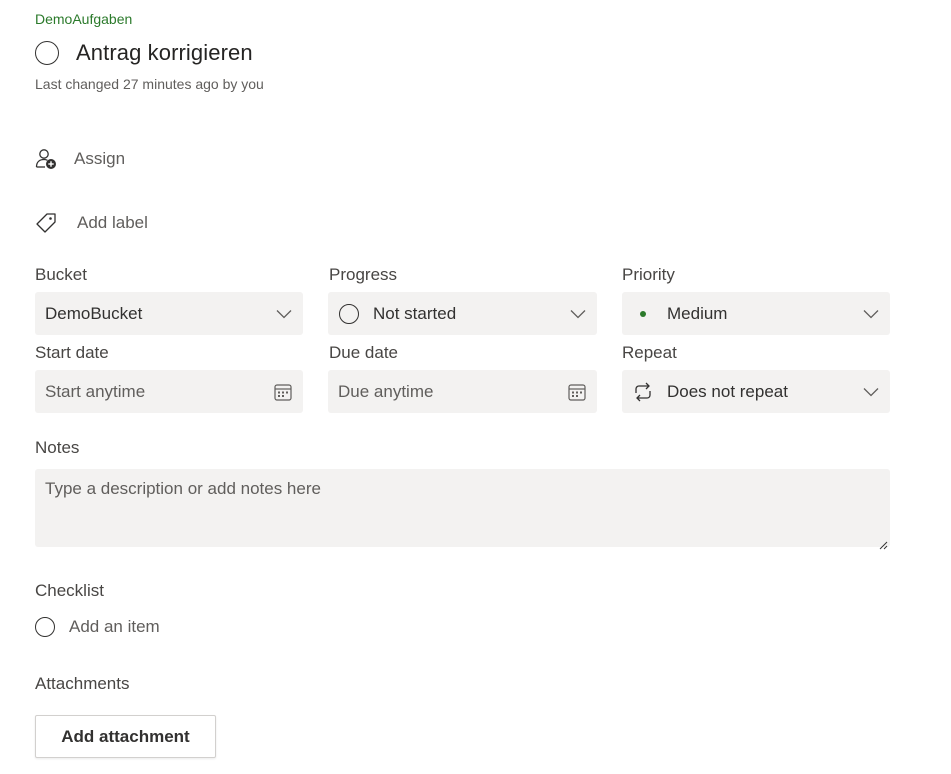  Describe the element at coordinates (183, 488) in the screenshot. I see `notes-placeholder: Type a description or add notes here` at that location.